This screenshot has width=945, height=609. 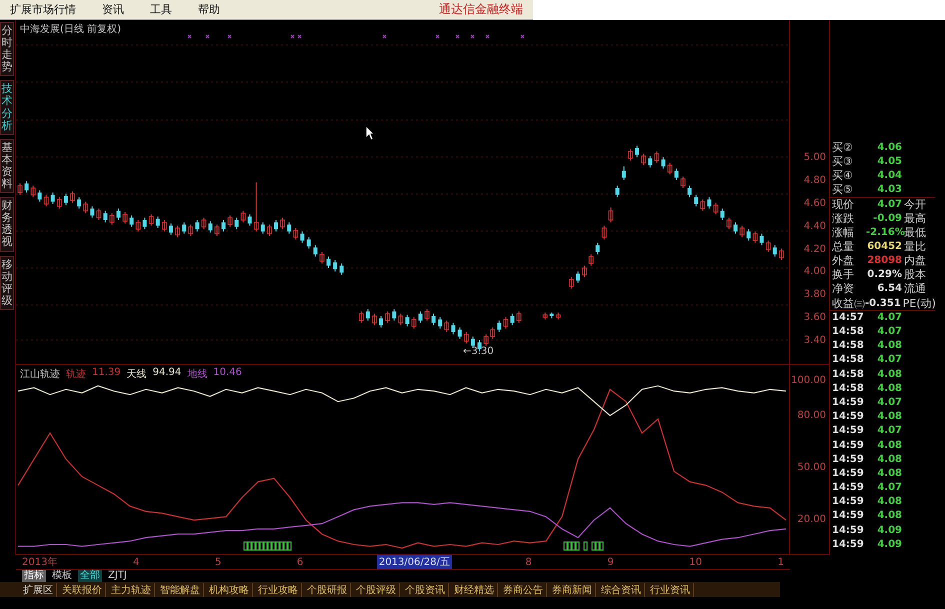 What do you see at coordinates (843, 232) in the screenshot?
I see `stat-label: 涨幅` at bounding box center [843, 232].